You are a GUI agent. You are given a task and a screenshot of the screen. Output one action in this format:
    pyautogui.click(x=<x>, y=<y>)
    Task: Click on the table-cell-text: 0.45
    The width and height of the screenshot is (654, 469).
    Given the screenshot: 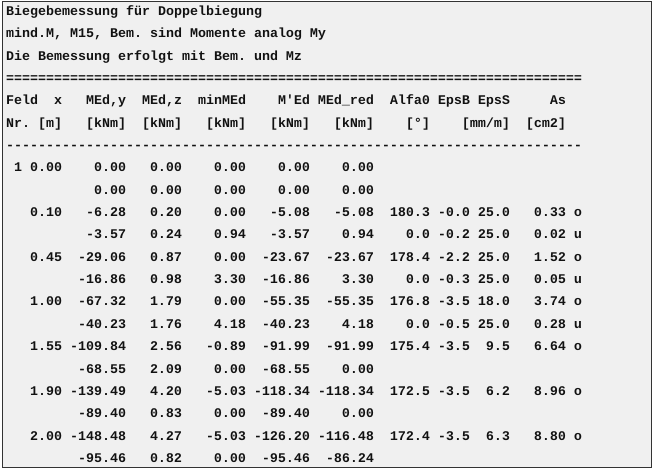 What is the action you would take?
    pyautogui.click(x=46, y=259)
    